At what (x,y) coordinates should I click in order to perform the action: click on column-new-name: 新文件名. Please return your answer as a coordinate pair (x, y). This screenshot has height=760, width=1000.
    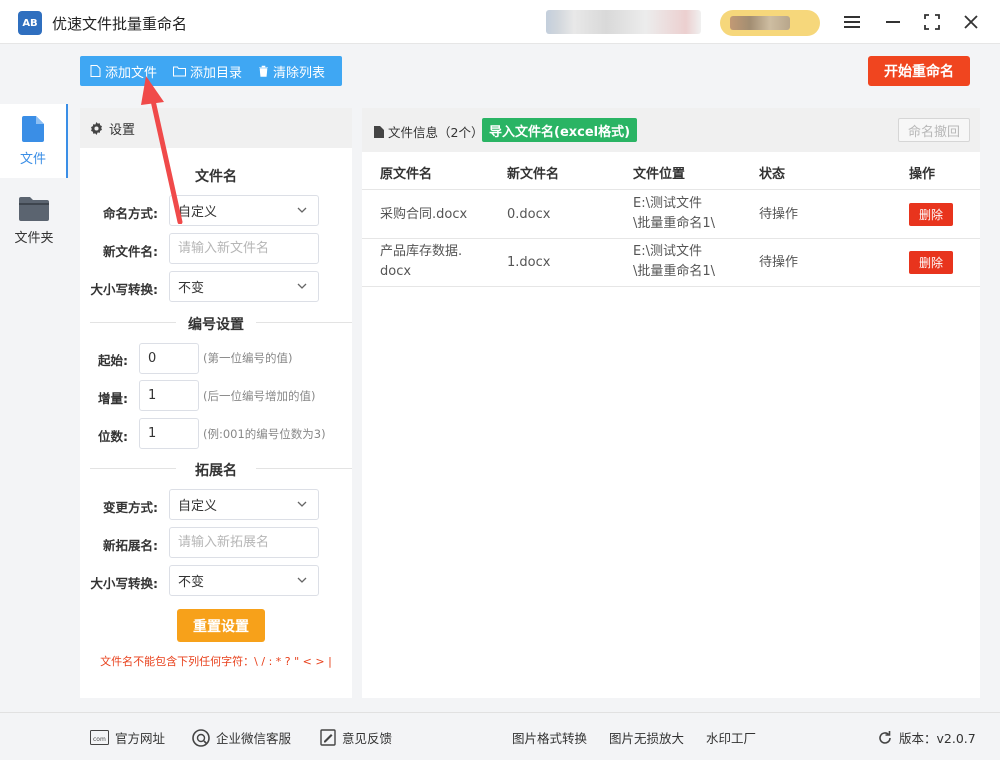
    Looking at the image, I should click on (533, 174).